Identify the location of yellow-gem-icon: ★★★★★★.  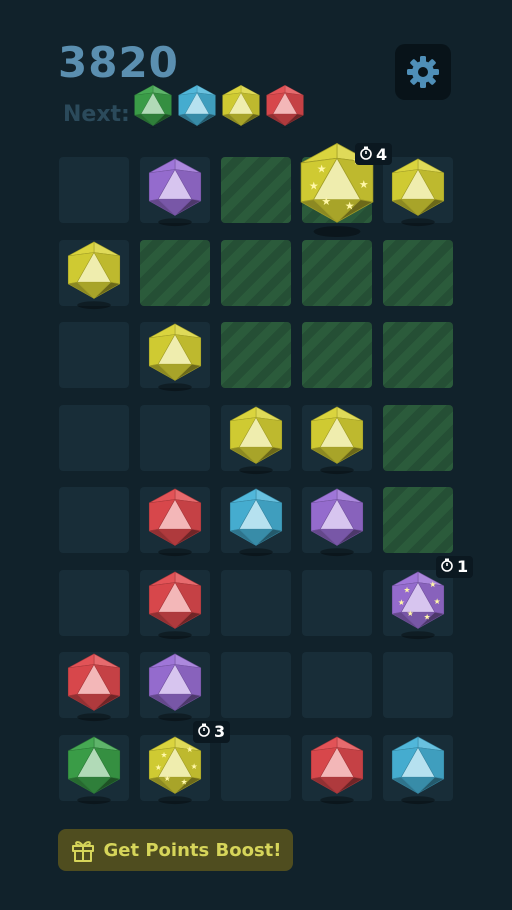
(175, 769).